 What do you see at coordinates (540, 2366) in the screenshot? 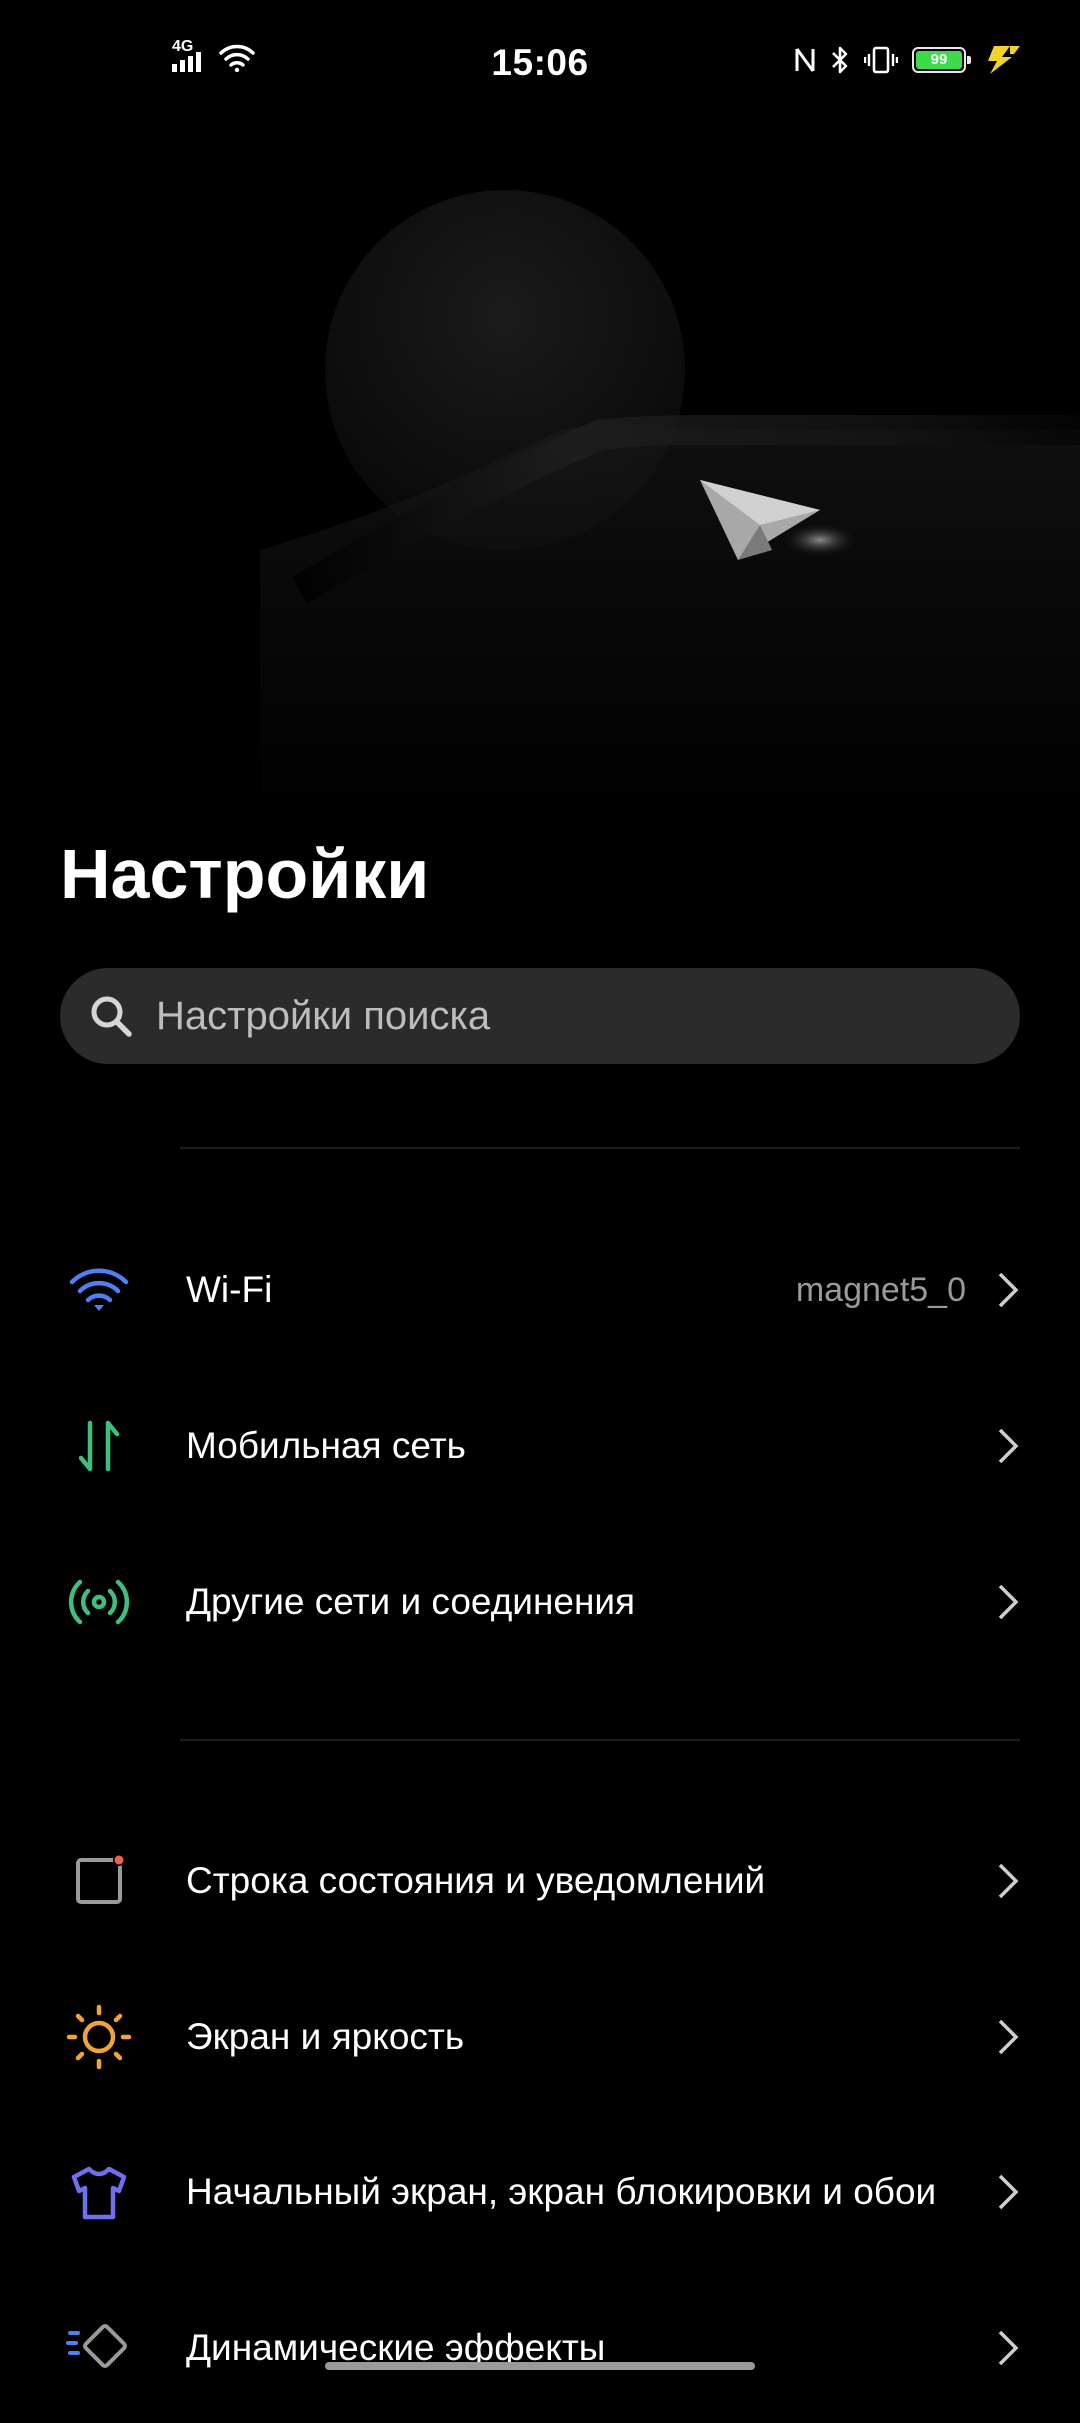
I see `home-indicator` at bounding box center [540, 2366].